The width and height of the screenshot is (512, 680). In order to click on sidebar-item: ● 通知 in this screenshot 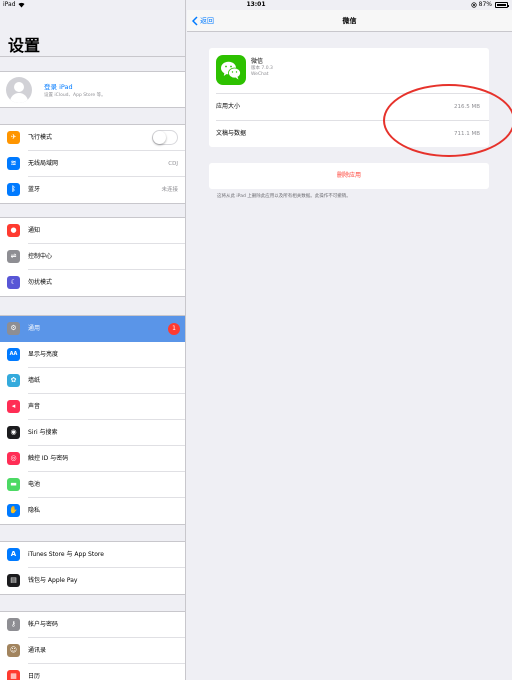, I will do `click(92, 231)`.